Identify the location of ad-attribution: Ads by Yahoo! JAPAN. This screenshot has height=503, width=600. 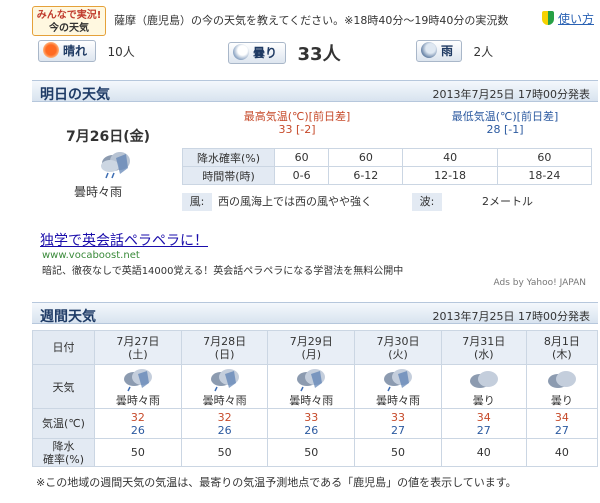
(539, 283).